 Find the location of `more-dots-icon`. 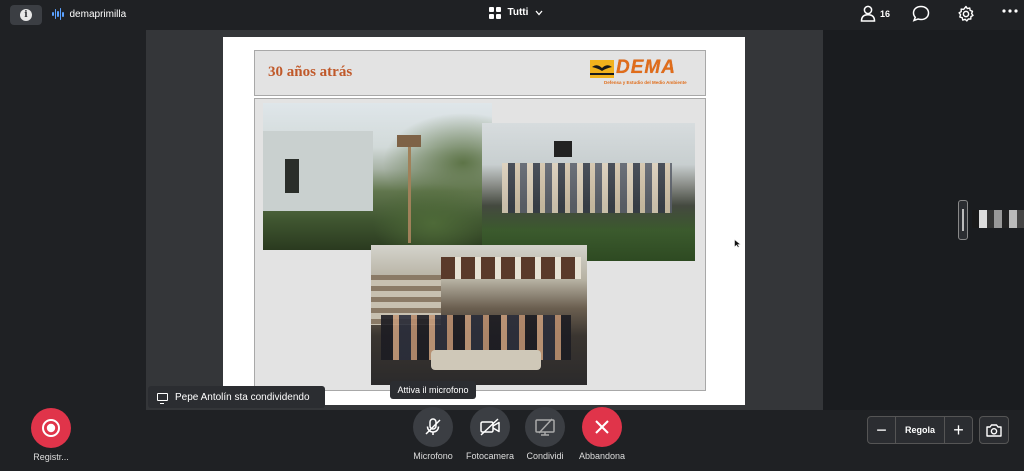

more-dots-icon is located at coordinates (1010, 11).